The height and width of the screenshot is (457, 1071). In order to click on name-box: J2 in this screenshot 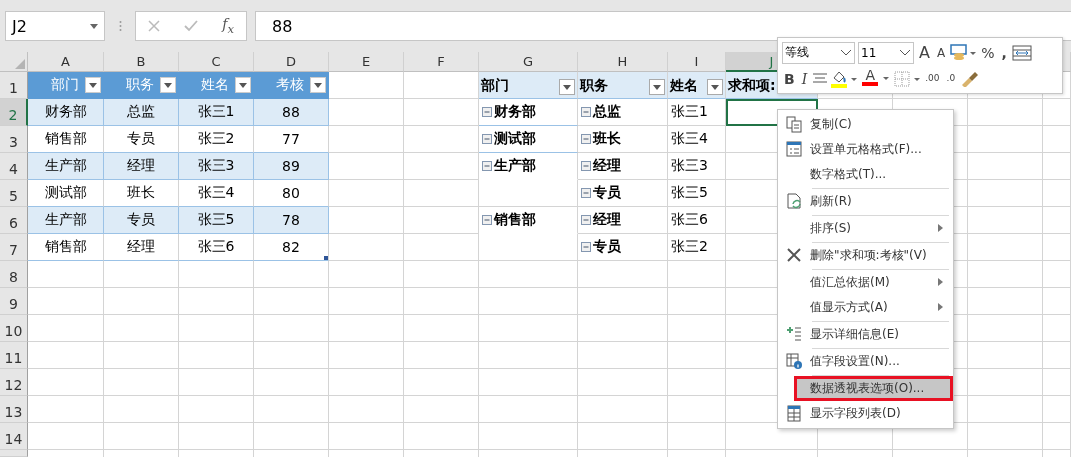, I will do `click(55, 26)`.